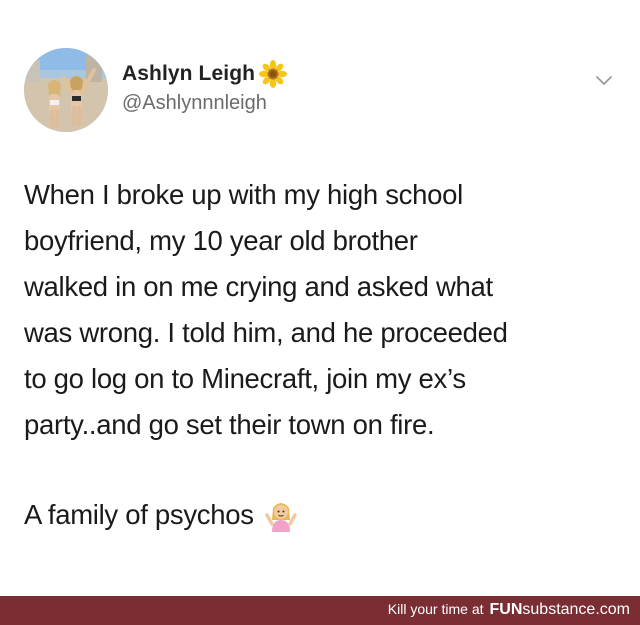 Image resolution: width=640 pixels, height=625 pixels. What do you see at coordinates (576, 609) in the screenshot?
I see `brand-rest: substance.com` at bounding box center [576, 609].